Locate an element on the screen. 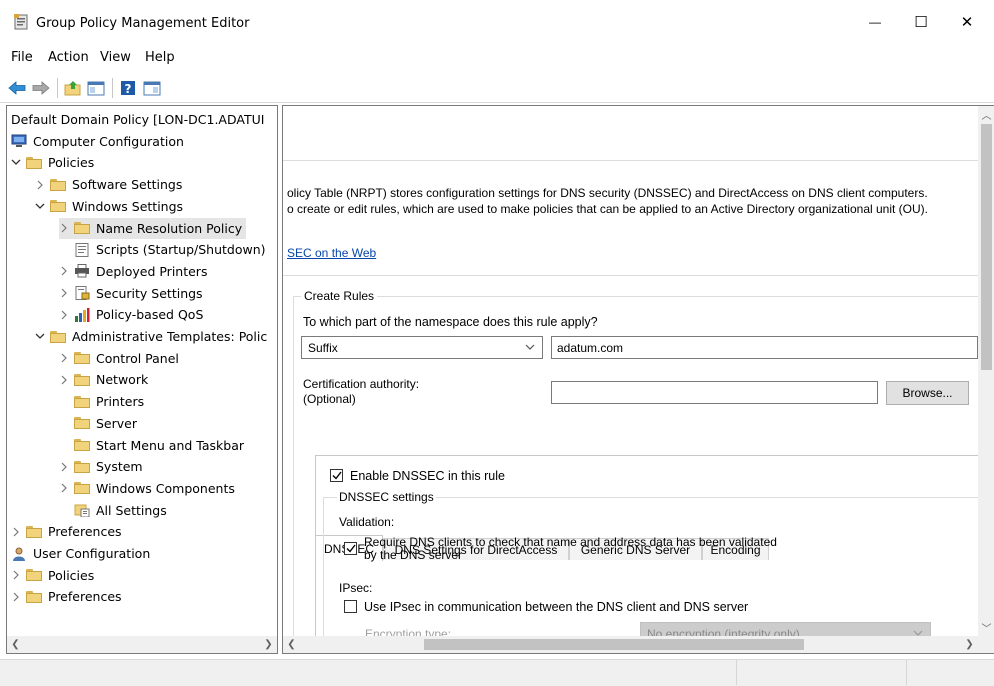 The height and width of the screenshot is (686, 994). menu-action: Action is located at coordinates (68, 57).